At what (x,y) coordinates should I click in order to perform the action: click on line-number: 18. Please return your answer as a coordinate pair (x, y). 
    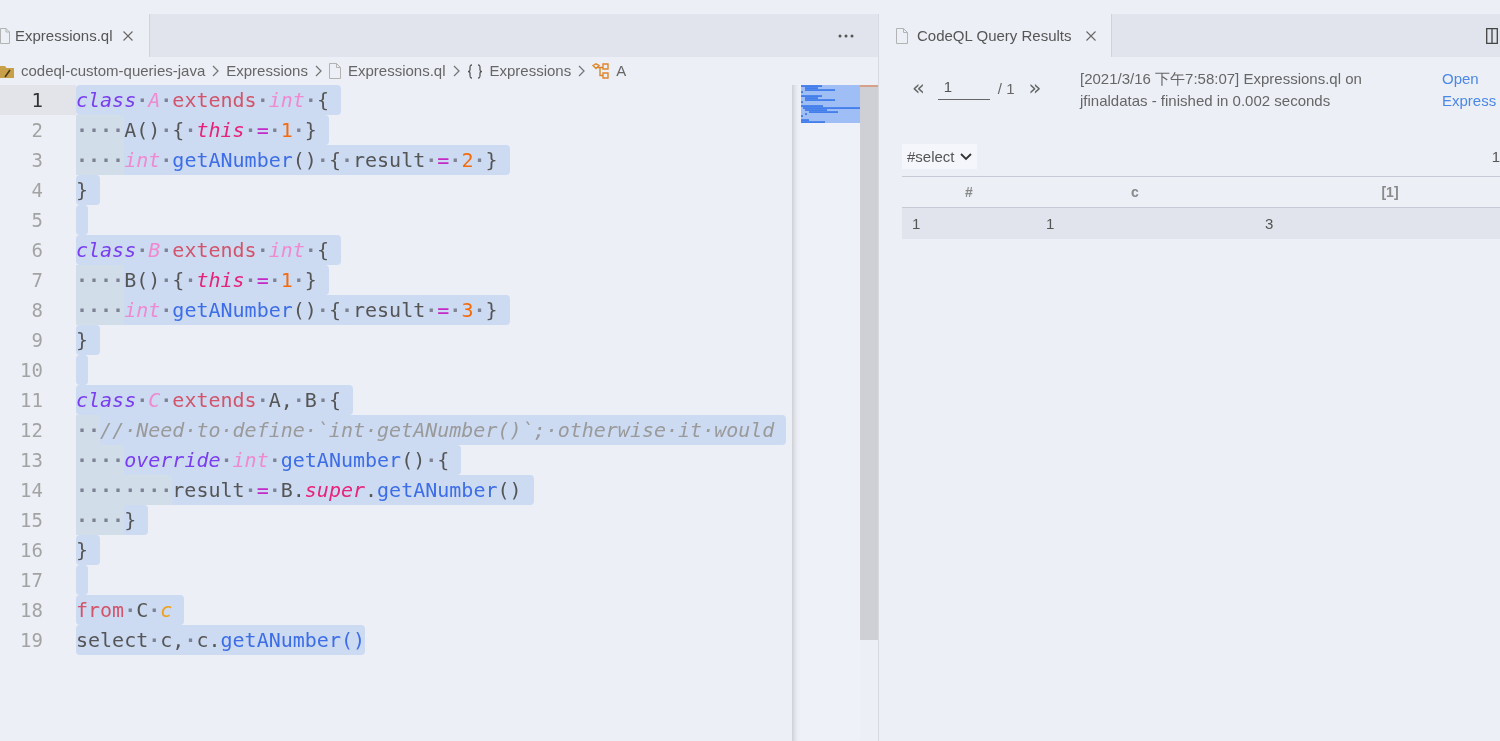
    Looking at the image, I should click on (31, 610).